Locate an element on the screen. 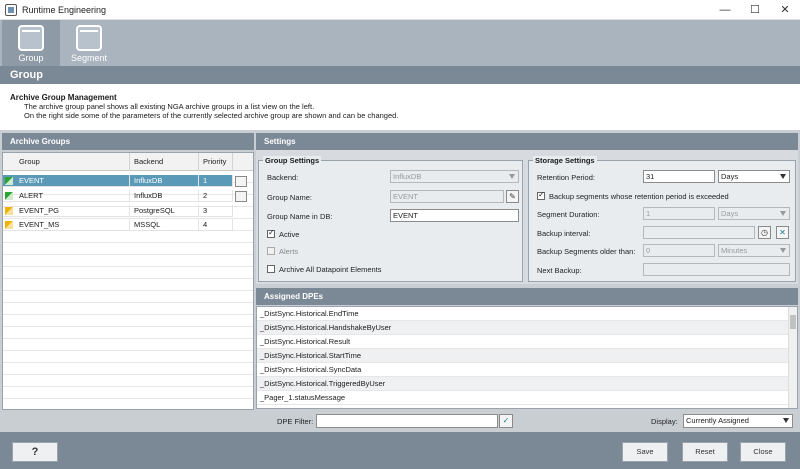  tab-group-label: Group is located at coordinates (31, 58).